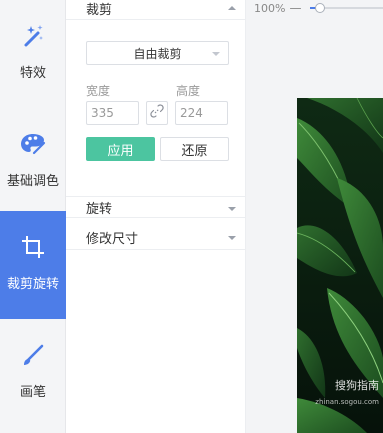 The image size is (383, 433). What do you see at coordinates (156, 207) in the screenshot?
I see `rotate-section-header: 旋转` at bounding box center [156, 207].